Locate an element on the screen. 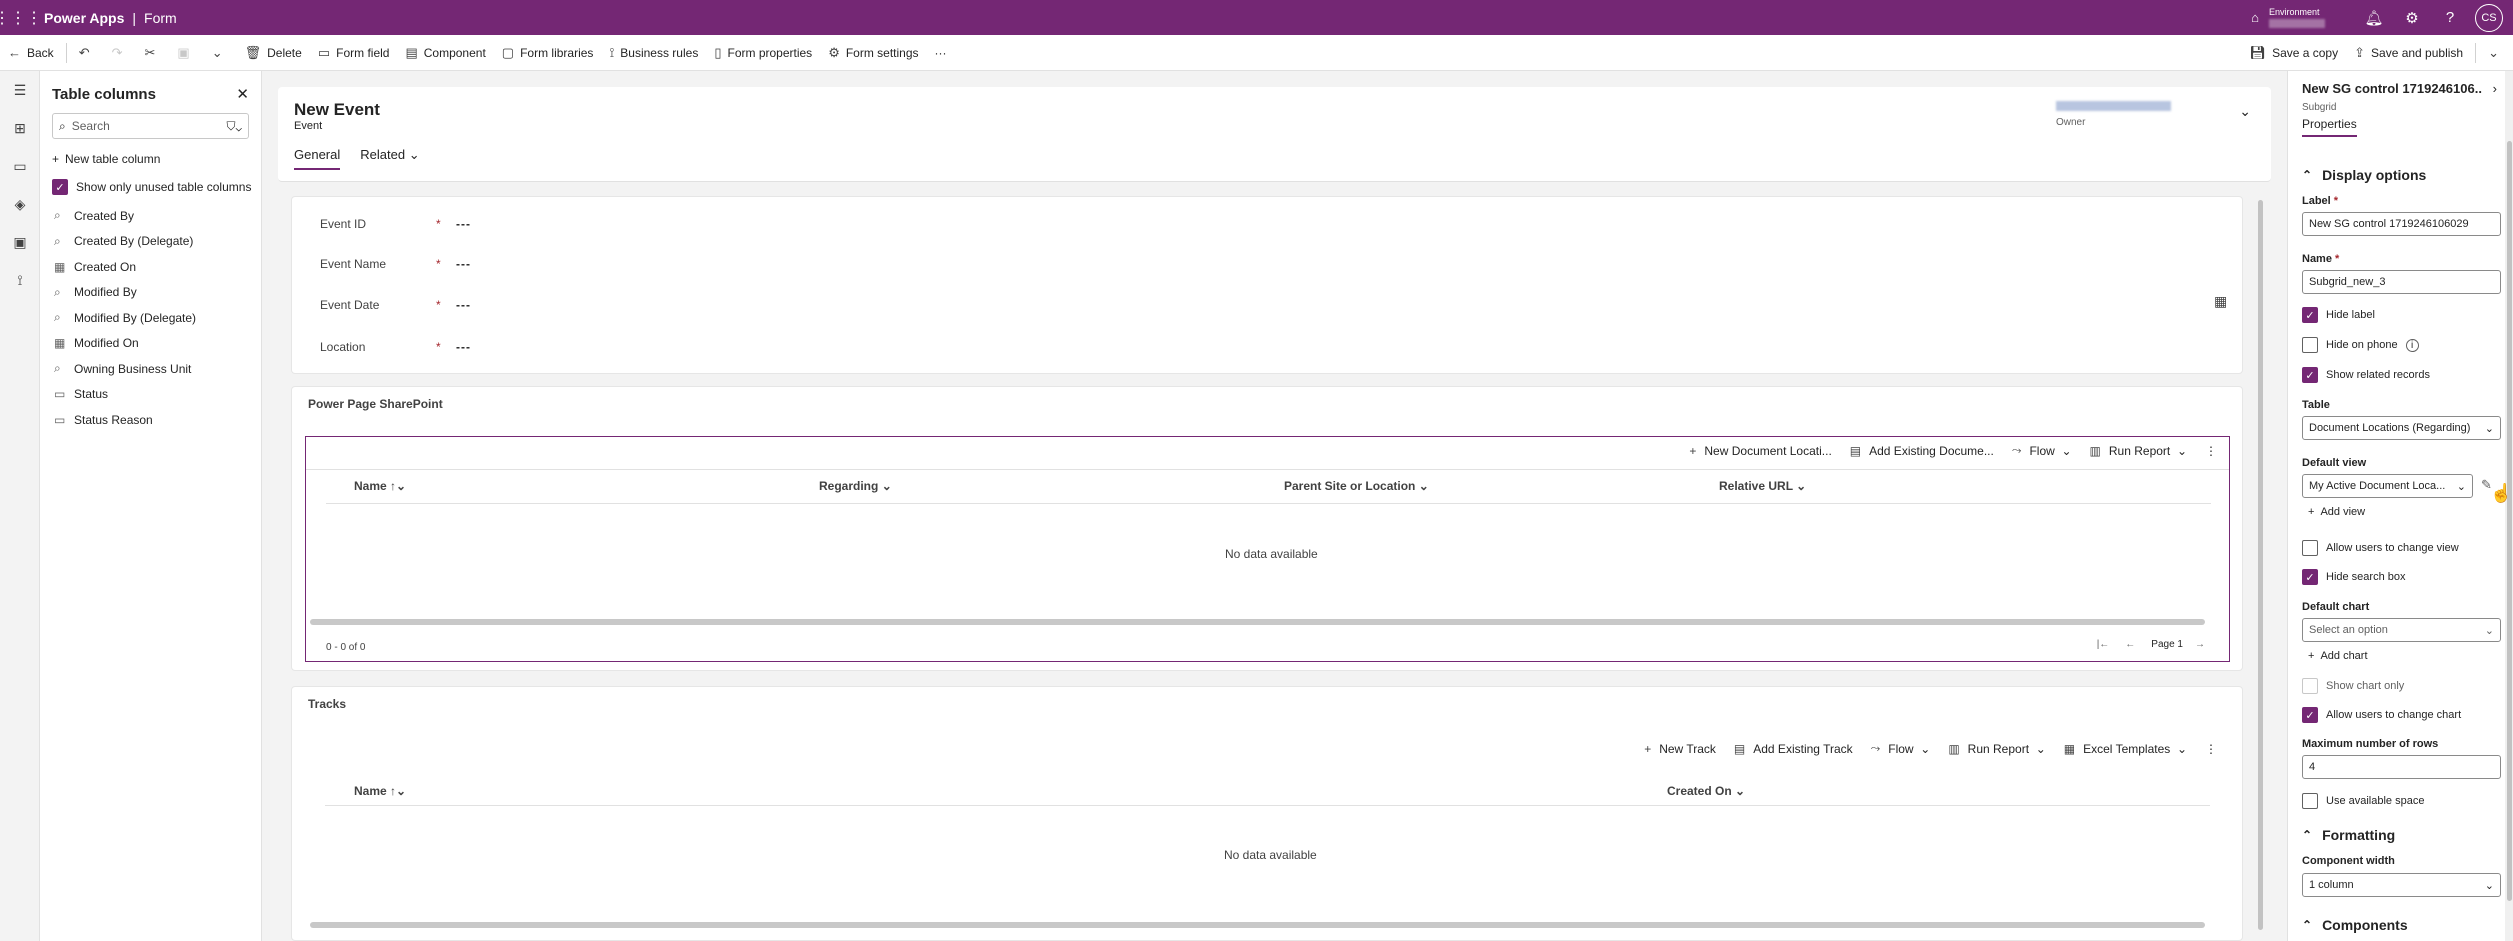 The image size is (2513, 941). business-rules-button: ⟟ Business rules is located at coordinates (653, 53).